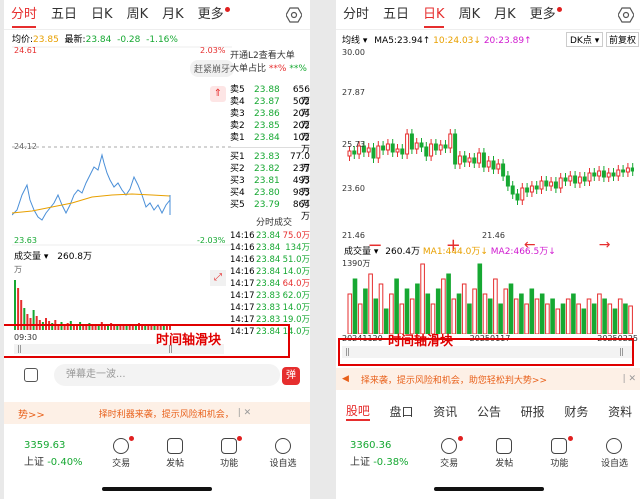  What do you see at coordinates (212, 68) in the screenshot?
I see `chase-tag: 赶紧崩牙` at bounding box center [212, 68].